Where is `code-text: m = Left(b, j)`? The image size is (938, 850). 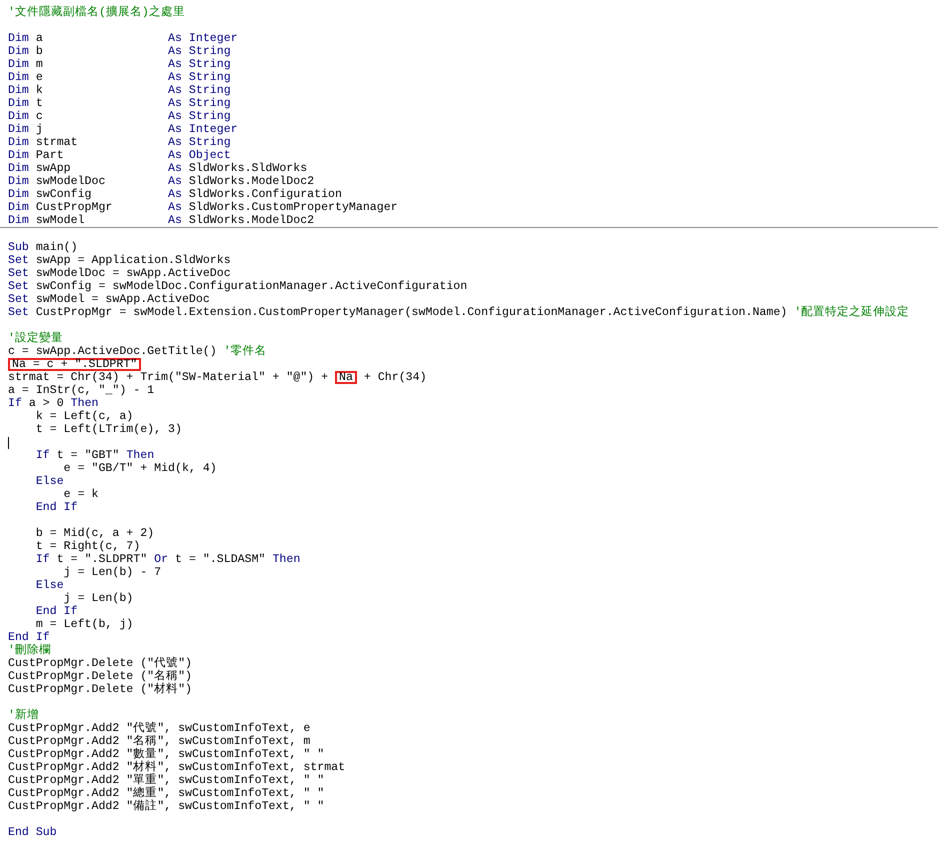
code-text: m = Left(b, j) is located at coordinates (85, 624).